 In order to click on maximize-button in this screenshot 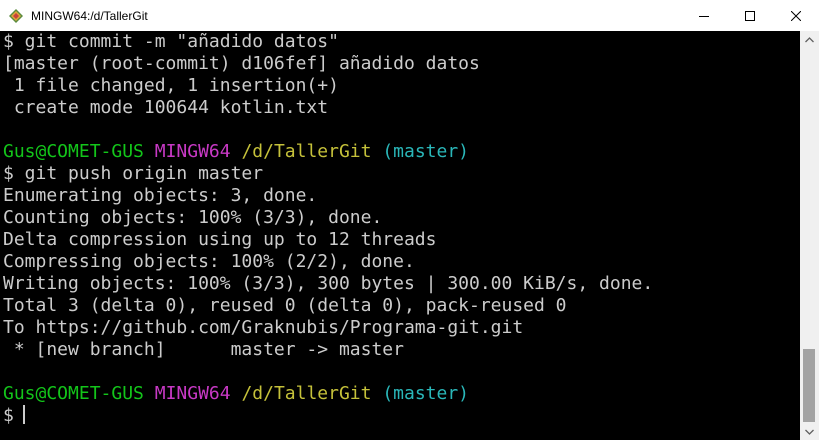, I will do `click(750, 15)`.